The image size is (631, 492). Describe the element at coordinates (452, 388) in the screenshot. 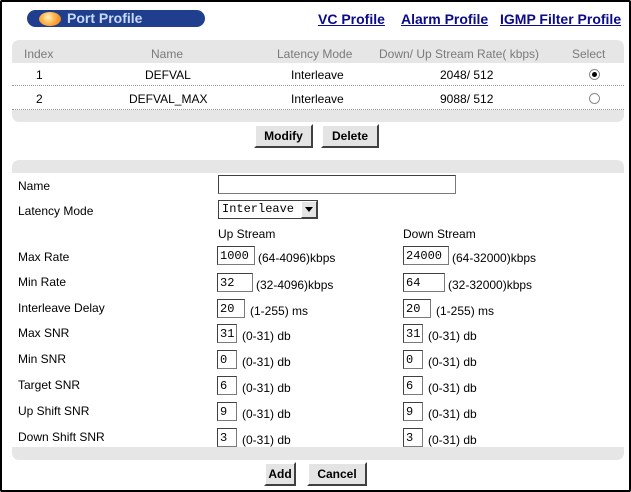

I see `target-snr-down-hint: (0-31) db` at that location.